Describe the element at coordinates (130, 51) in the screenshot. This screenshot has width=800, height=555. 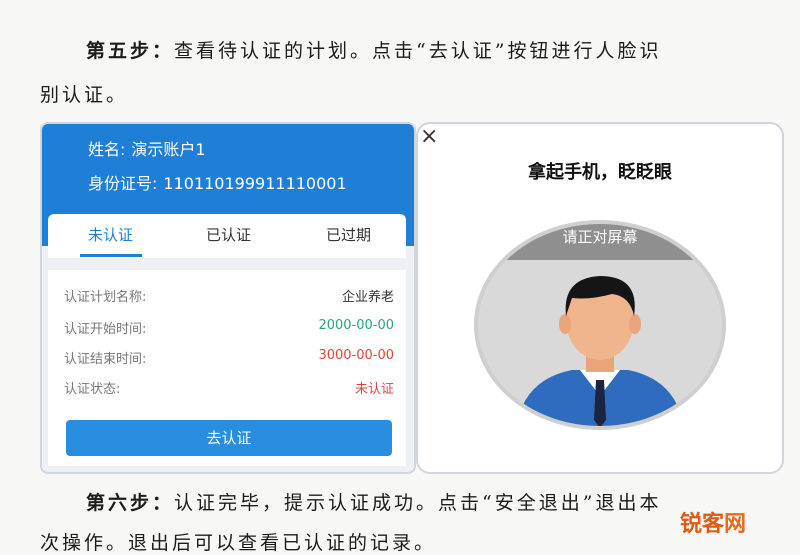
I see `step5-label: 第五步：` at that location.